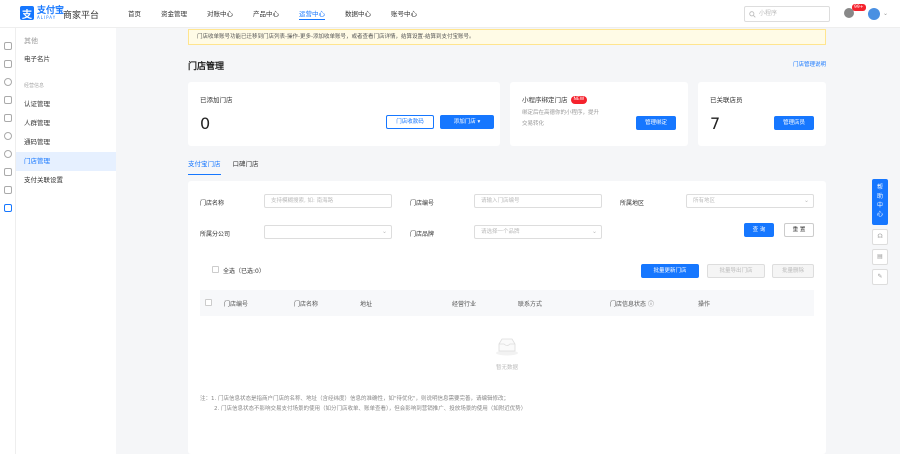 This screenshot has width=900, height=454. I want to click on alipay-logo: 支 支付宝 ALIPAY, so click(42, 13).